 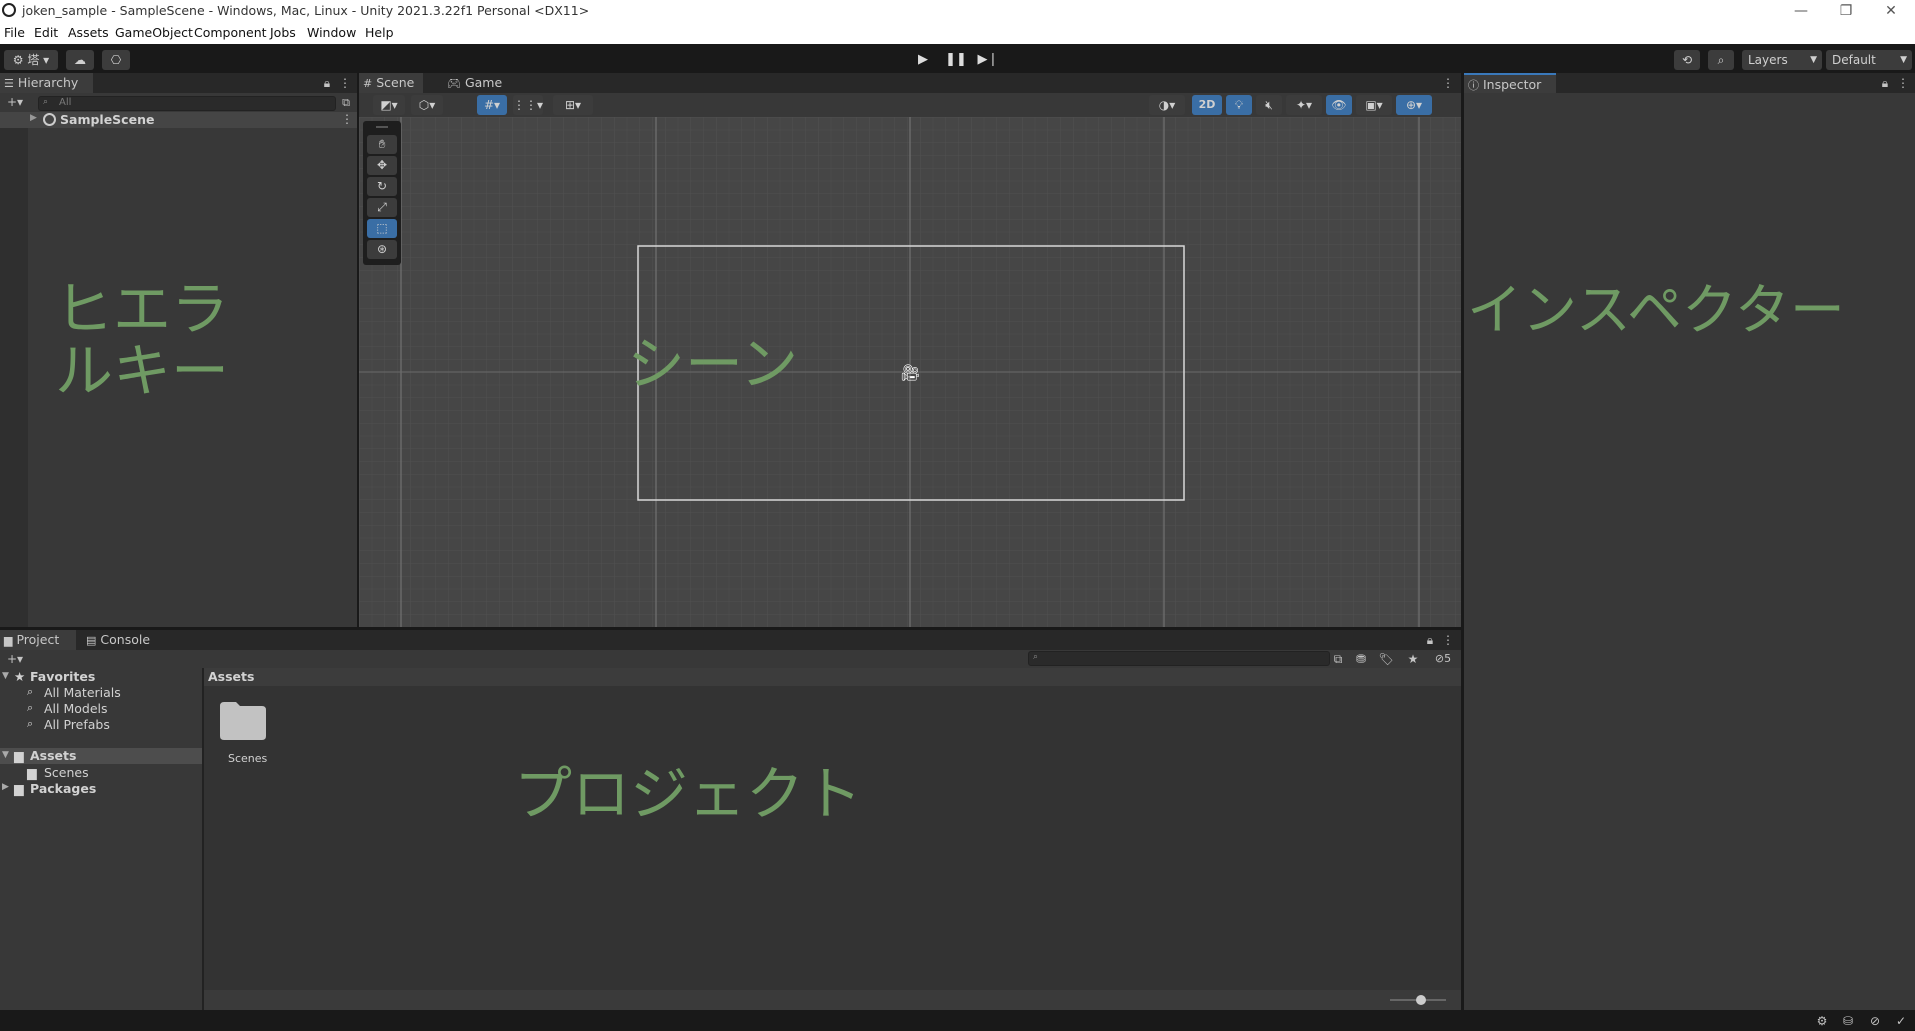 What do you see at coordinates (77, 724) in the screenshot?
I see `favorite-item: All Prefabs` at bounding box center [77, 724].